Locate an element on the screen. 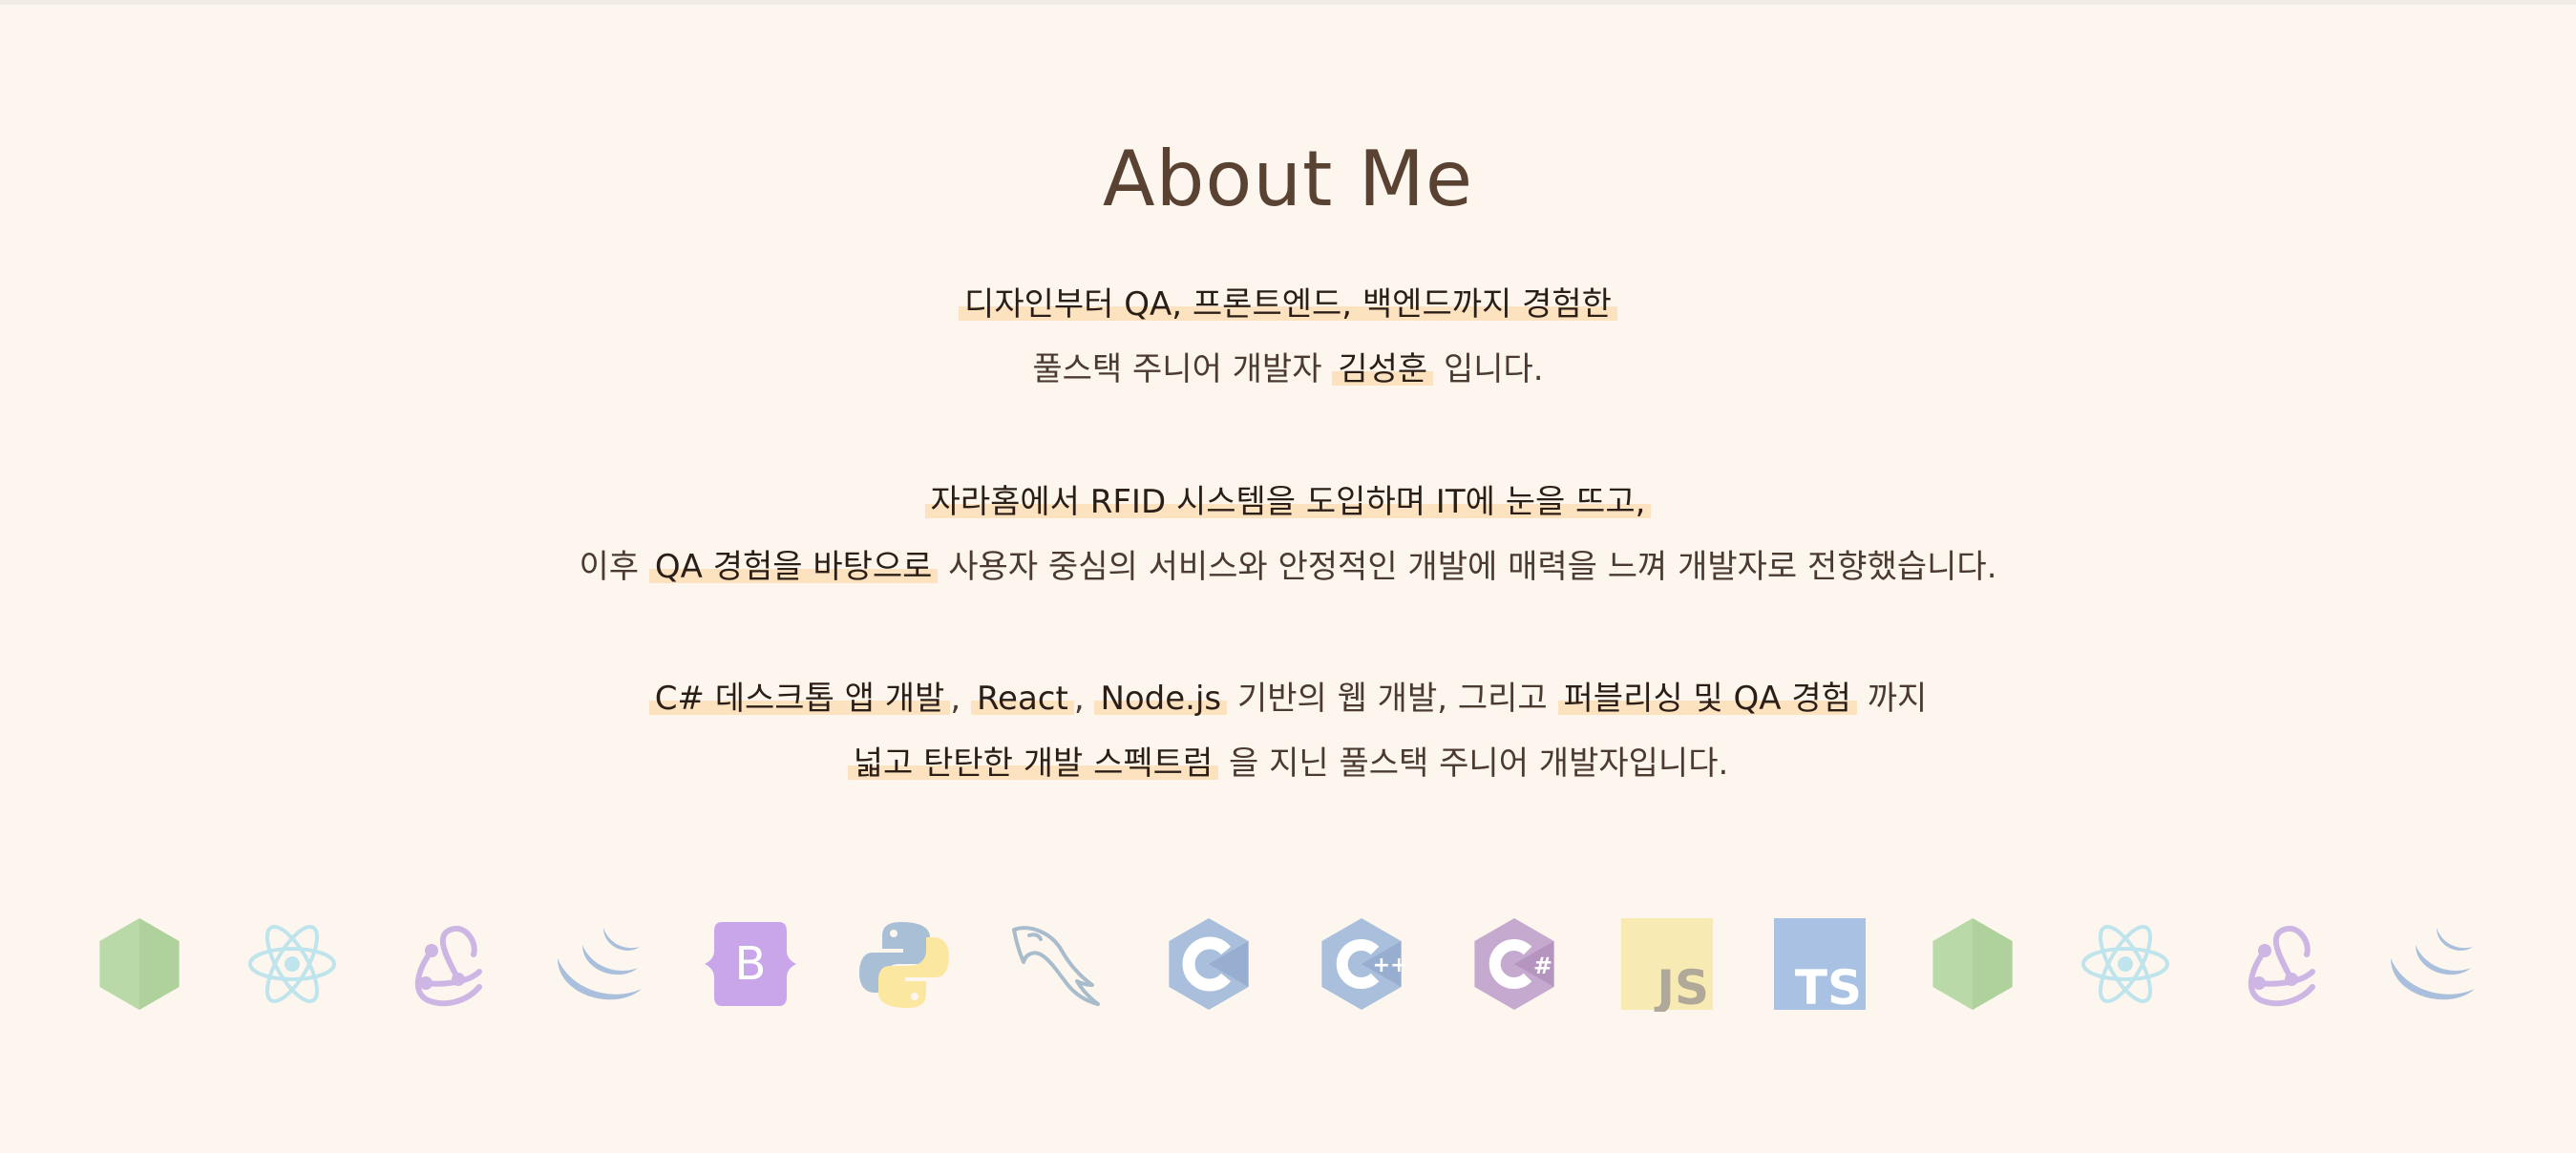 This screenshot has width=2576, height=1153. body-text: 입니다. is located at coordinates (1488, 369).